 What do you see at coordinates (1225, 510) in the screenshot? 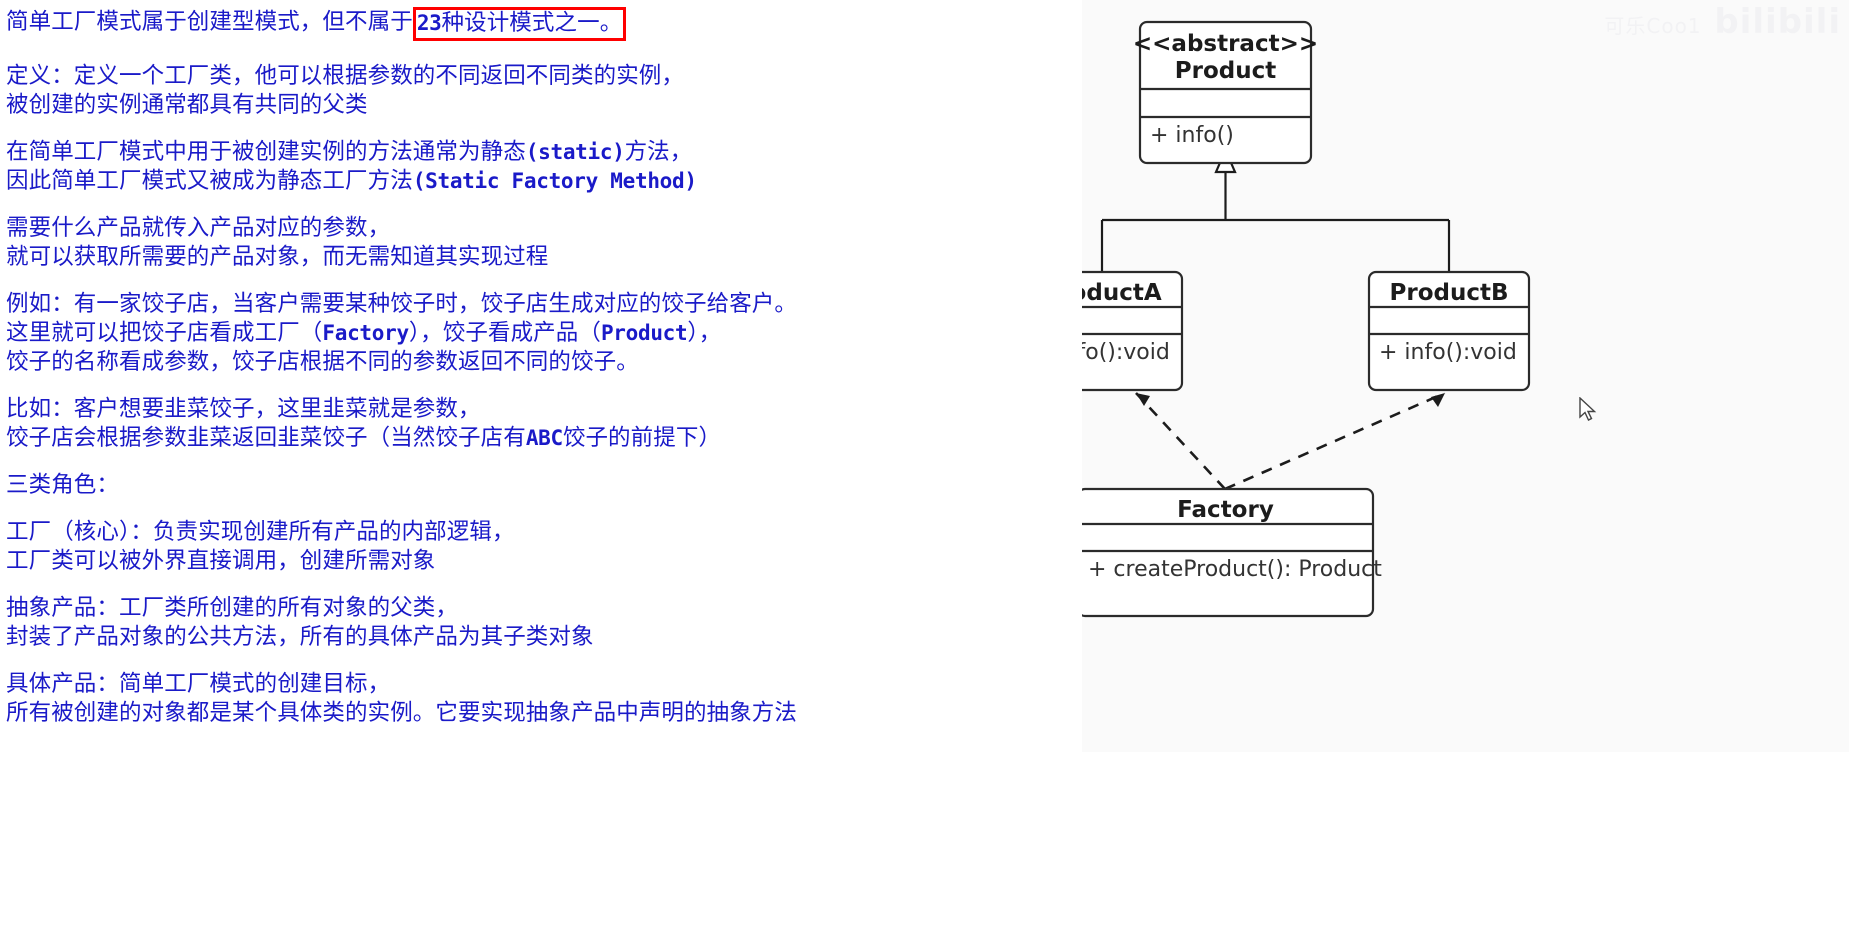
I see `factory-name: Factory` at bounding box center [1225, 510].